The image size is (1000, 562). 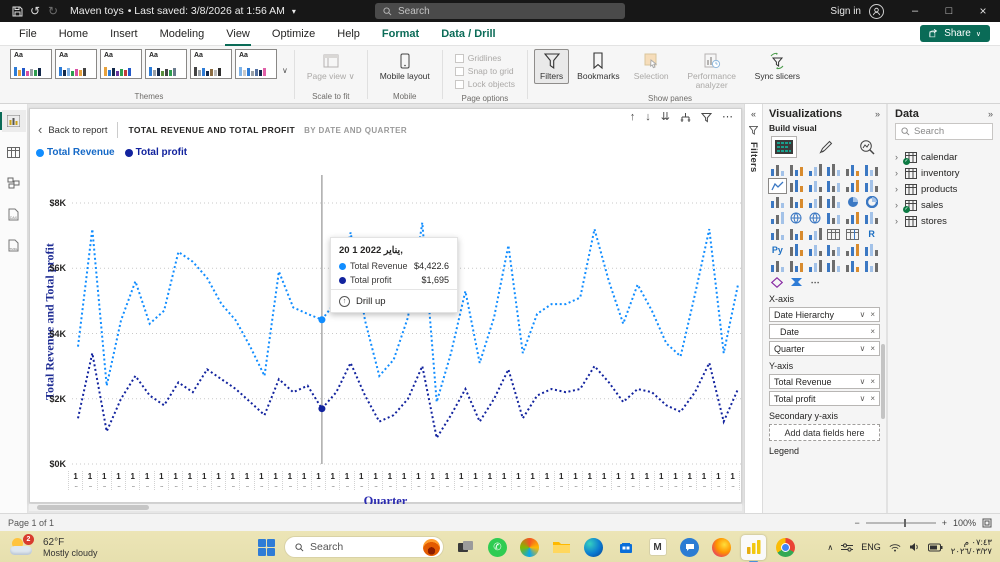 I want to click on legend-item-total-revenue: Total Revenue, so click(x=75, y=152).